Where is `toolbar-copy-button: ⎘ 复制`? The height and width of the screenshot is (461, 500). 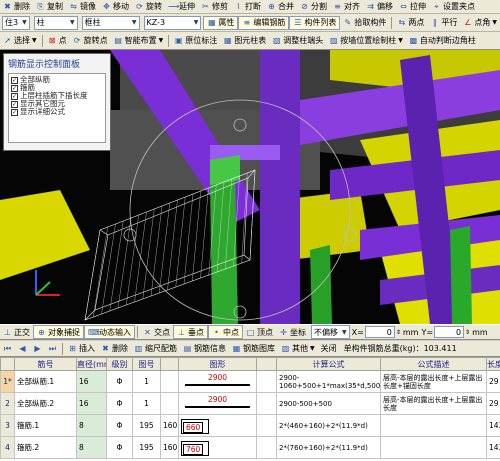 toolbar-copy-button: ⎘ 复制 is located at coordinates (49, 6).